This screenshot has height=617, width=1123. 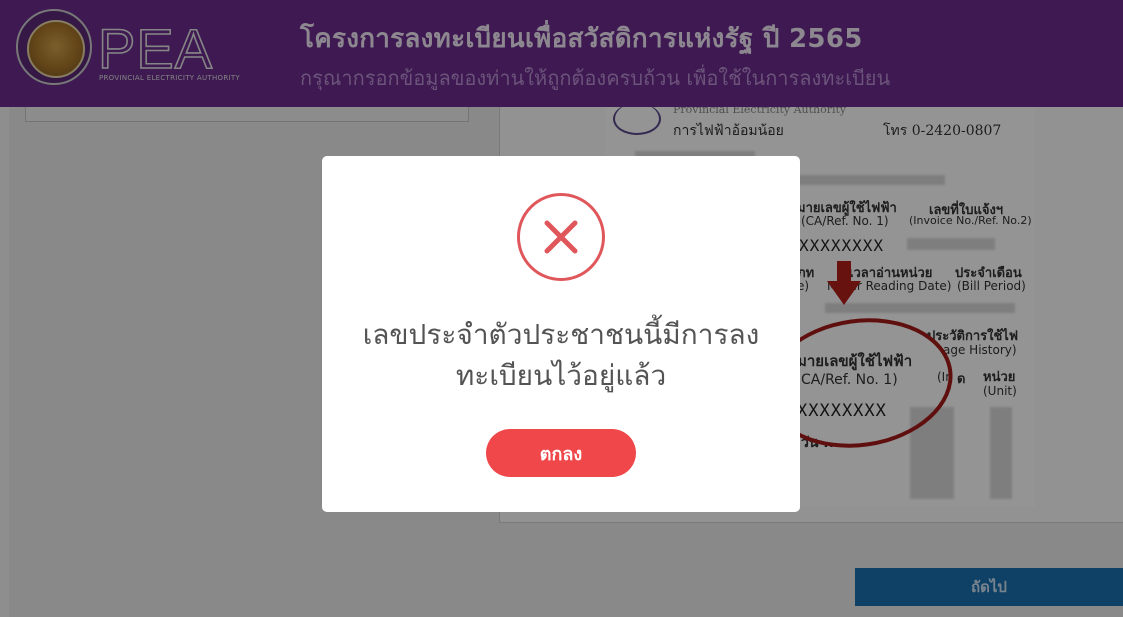 I want to click on dialog-message-line-2: ทะเบียนไว้อยู่แล้ว, so click(x=561, y=375).